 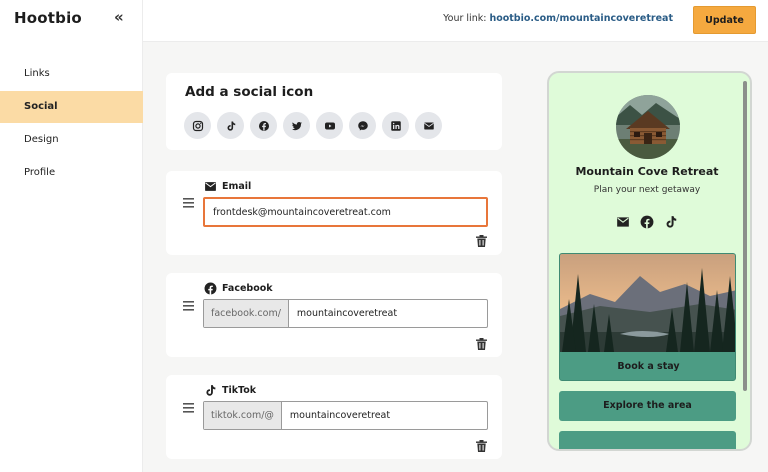 I want to click on social-card-facebook: Facebook facebook.com/, so click(x=334, y=315).